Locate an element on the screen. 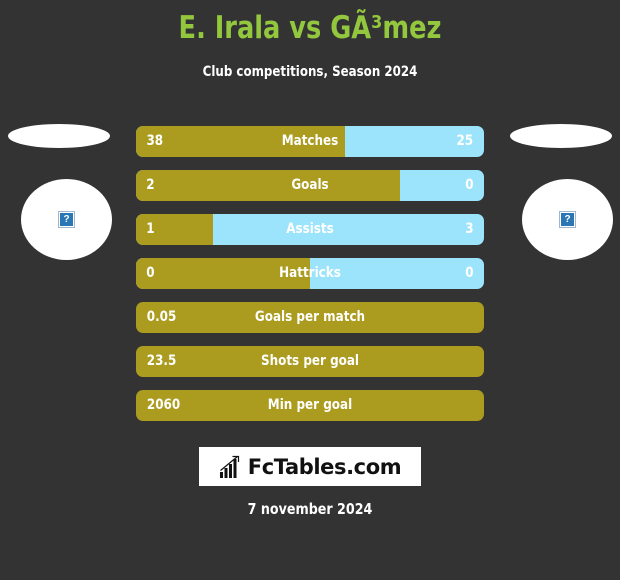  stat-bar-label: Hattricks is located at coordinates (310, 273).